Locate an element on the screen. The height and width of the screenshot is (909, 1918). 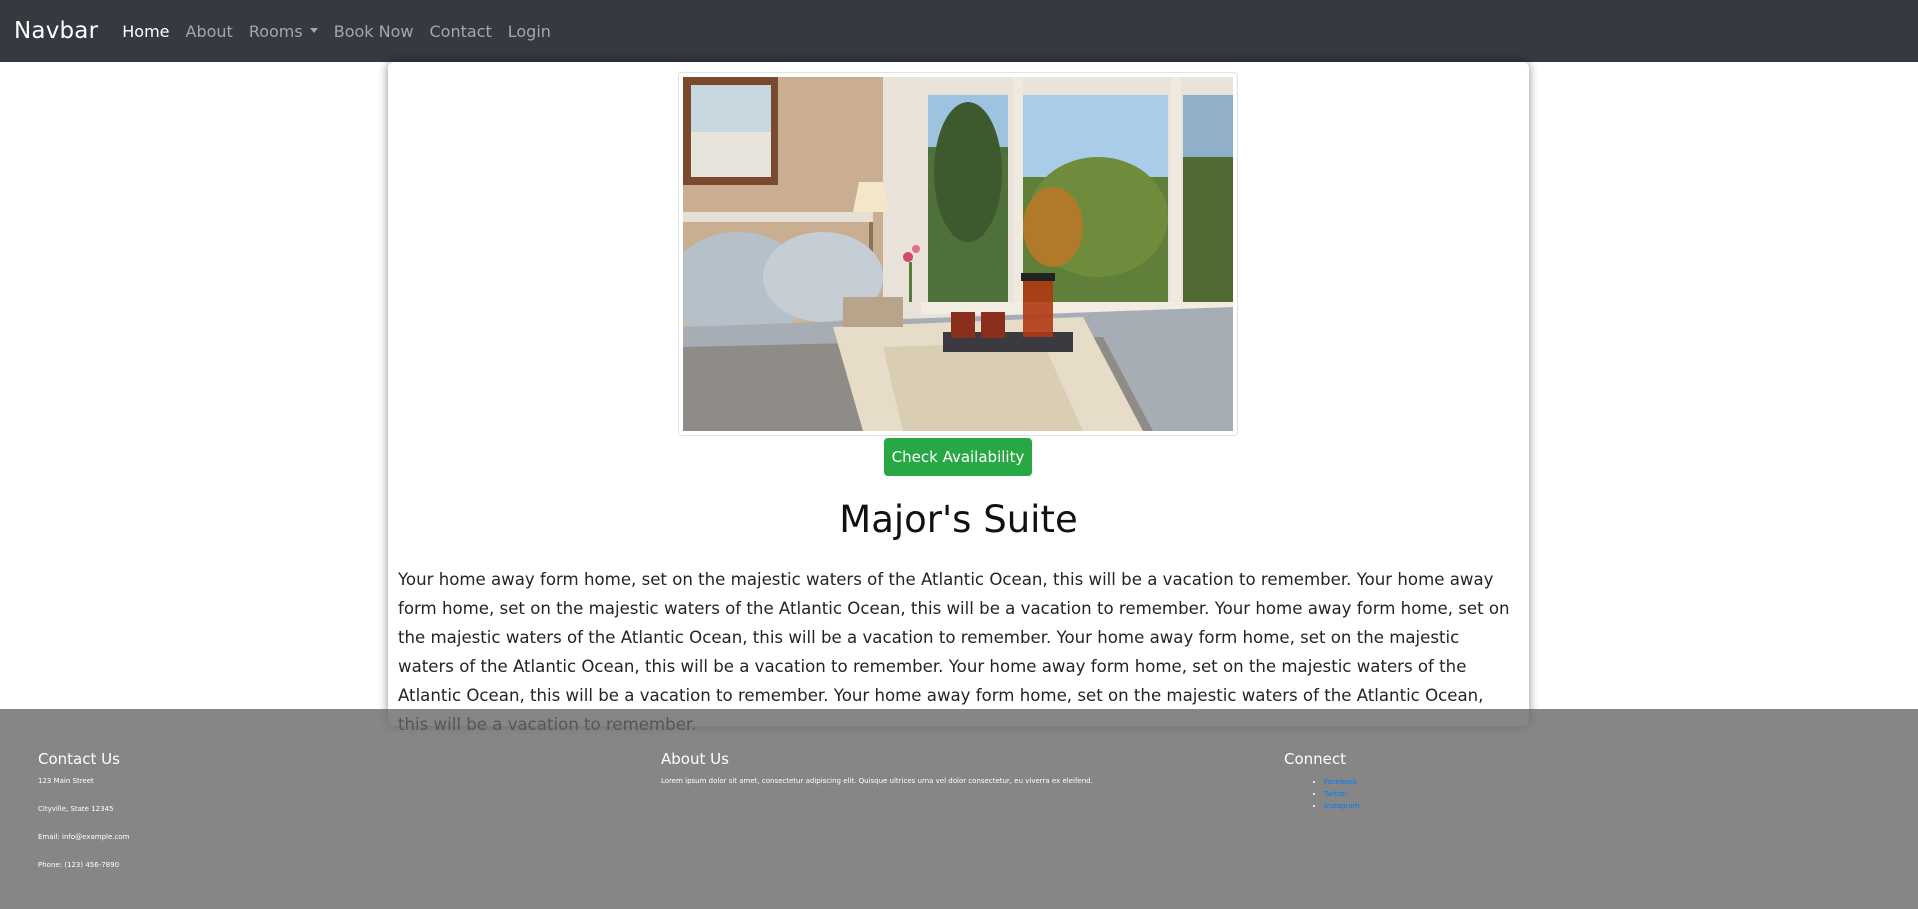
room-photo-frame is located at coordinates (958, 254).